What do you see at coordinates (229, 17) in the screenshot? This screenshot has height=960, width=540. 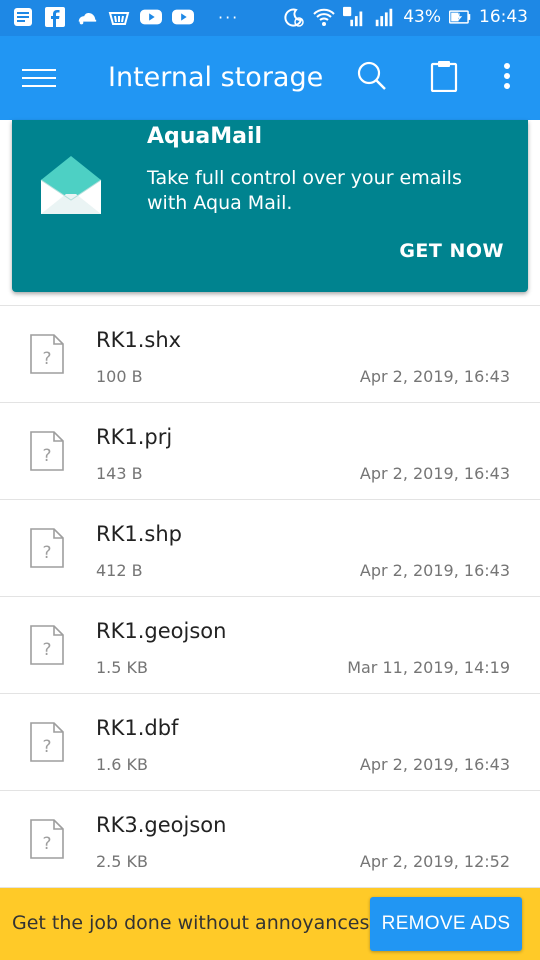 I see `more-notifications: ···` at bounding box center [229, 17].